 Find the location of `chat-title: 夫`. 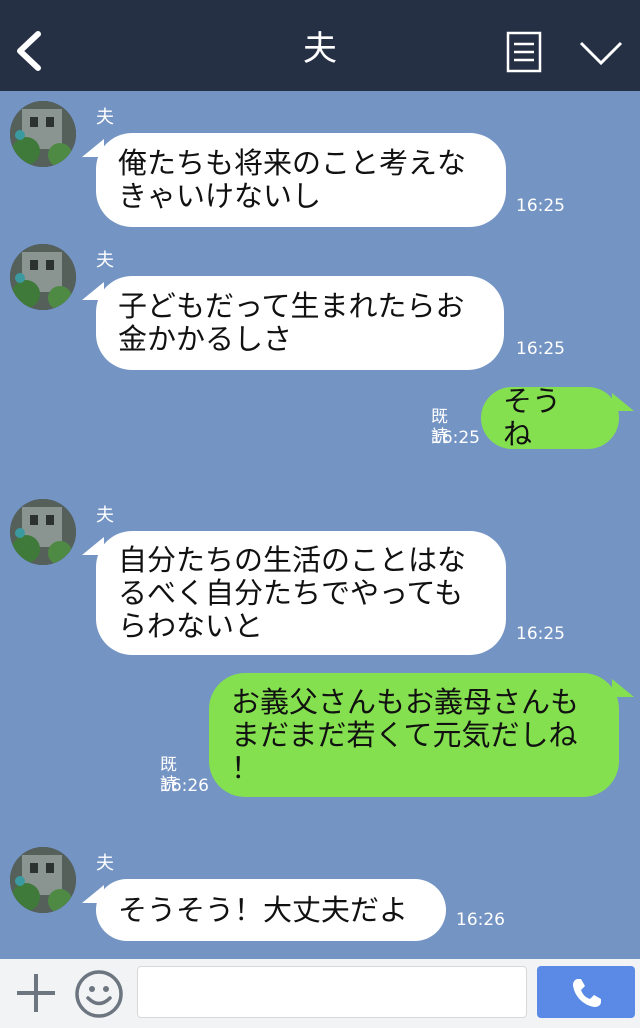

chat-title: 夫 is located at coordinates (320, 49).